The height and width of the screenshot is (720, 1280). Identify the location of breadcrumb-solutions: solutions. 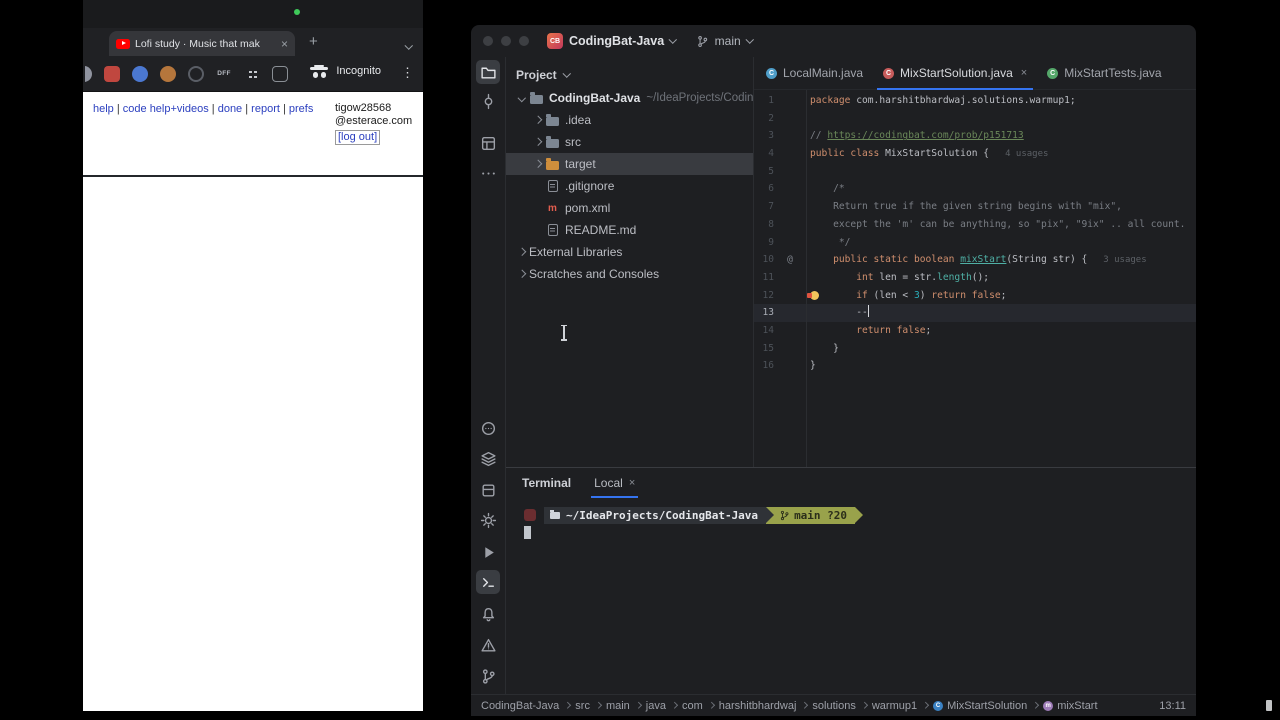
(833, 706).